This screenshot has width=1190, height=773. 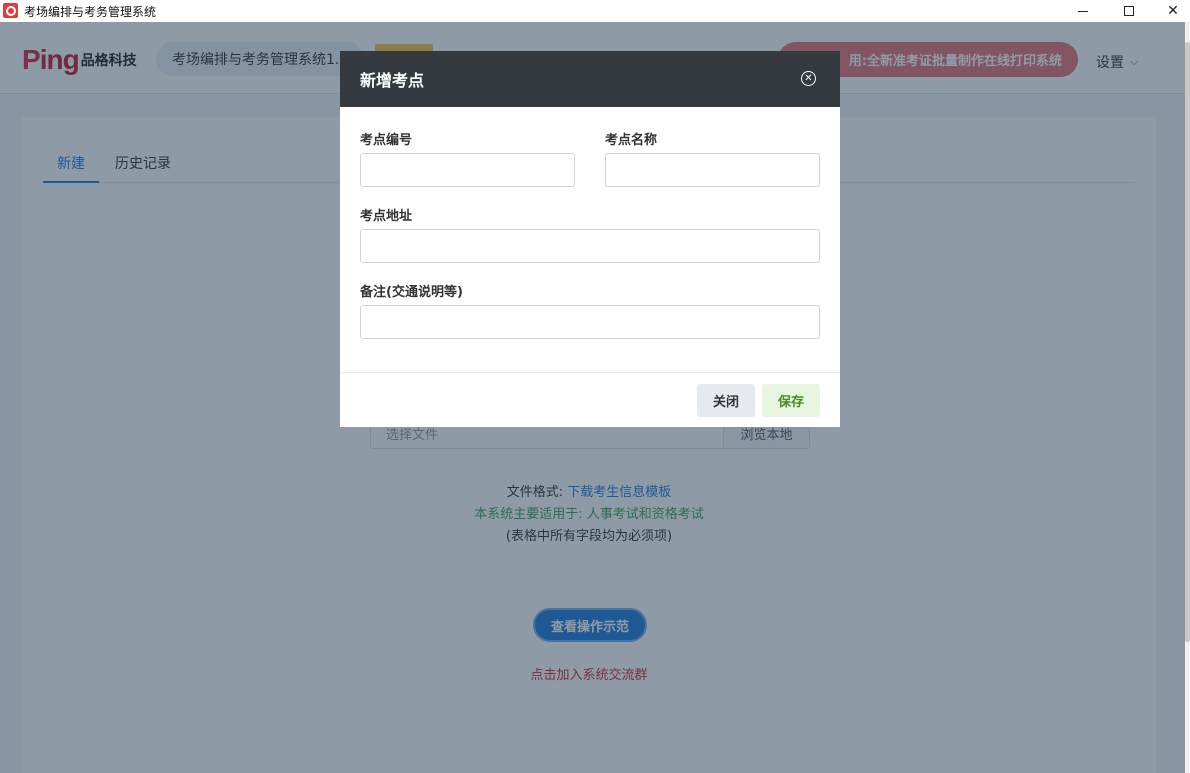 I want to click on maximize-icon, so click(x=1129, y=11).